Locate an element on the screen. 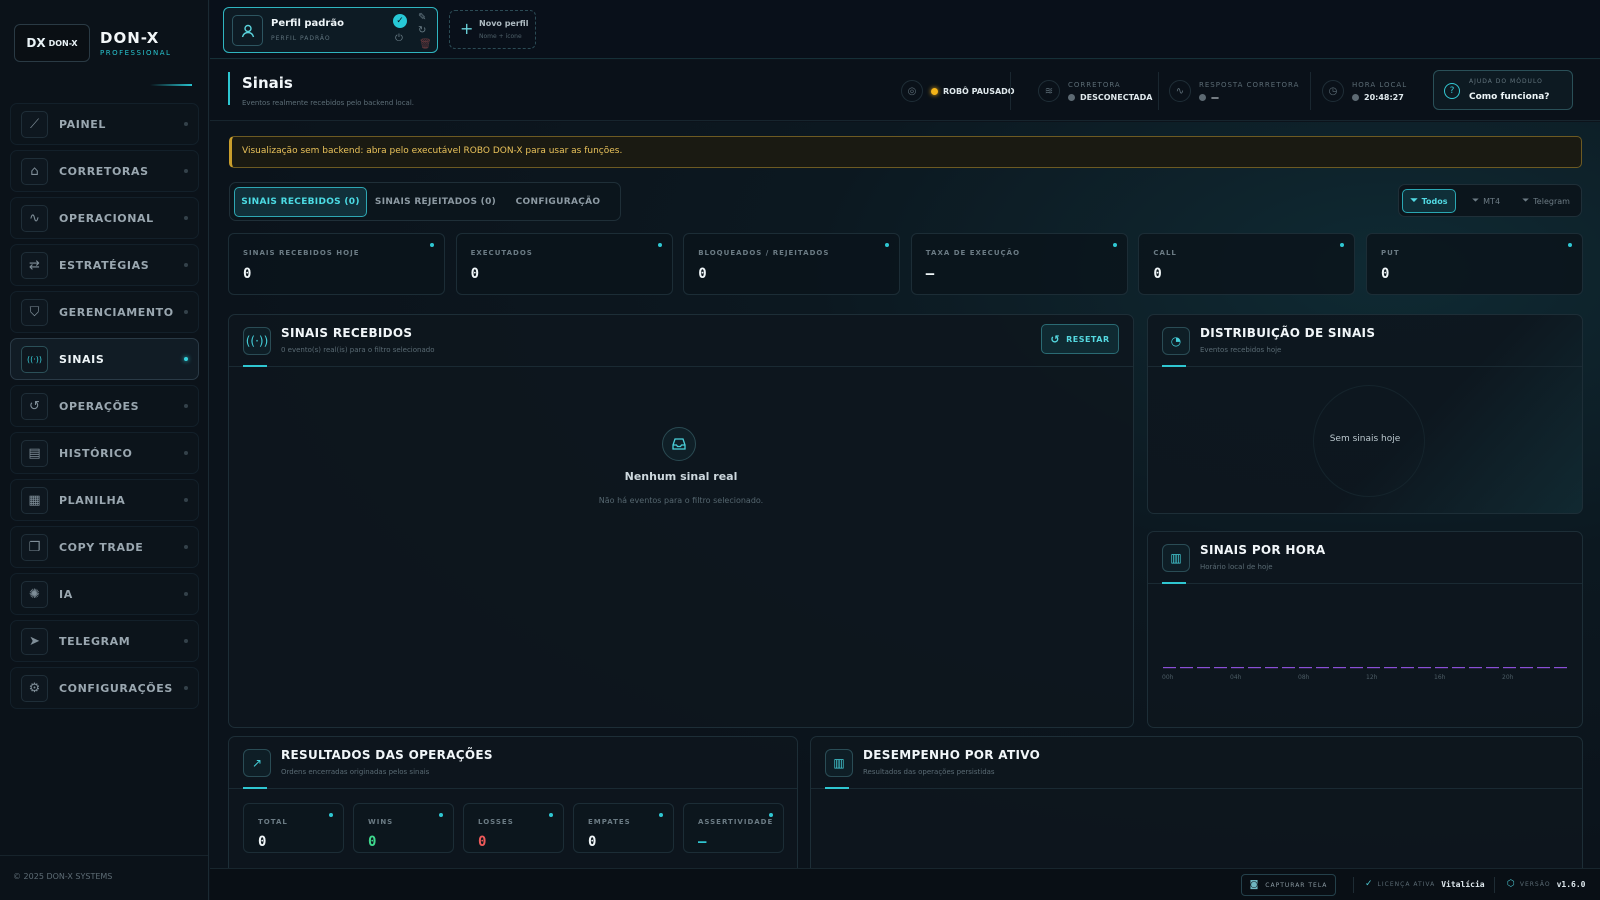  copyright: © 2025 DON-X SYSTEMS is located at coordinates (63, 876).